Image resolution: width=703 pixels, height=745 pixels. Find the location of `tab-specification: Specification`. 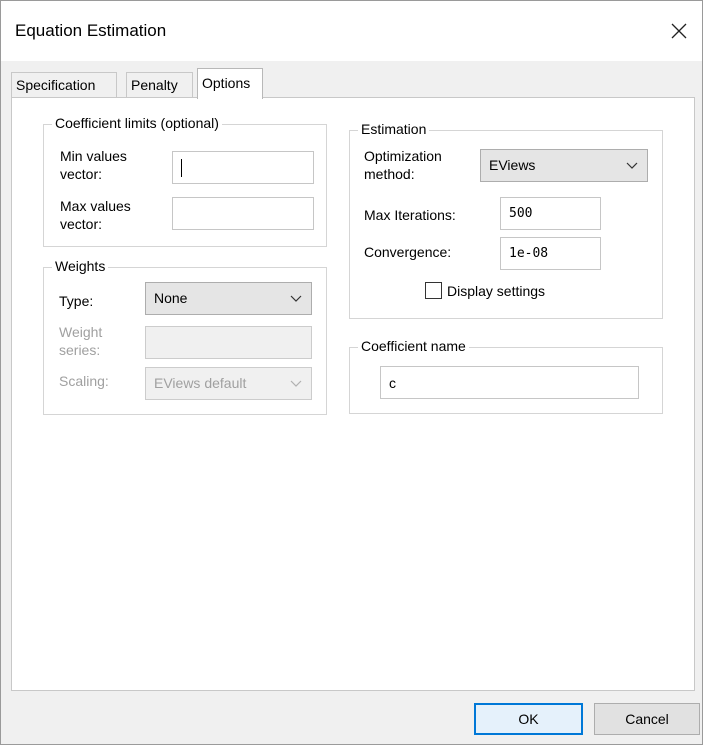

tab-specification: Specification is located at coordinates (64, 85).